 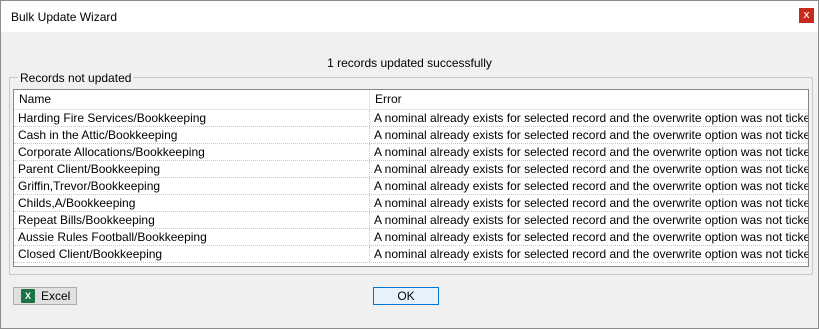 I want to click on row-name-cell: Closed Client/Bookkeeping, so click(x=192, y=254).